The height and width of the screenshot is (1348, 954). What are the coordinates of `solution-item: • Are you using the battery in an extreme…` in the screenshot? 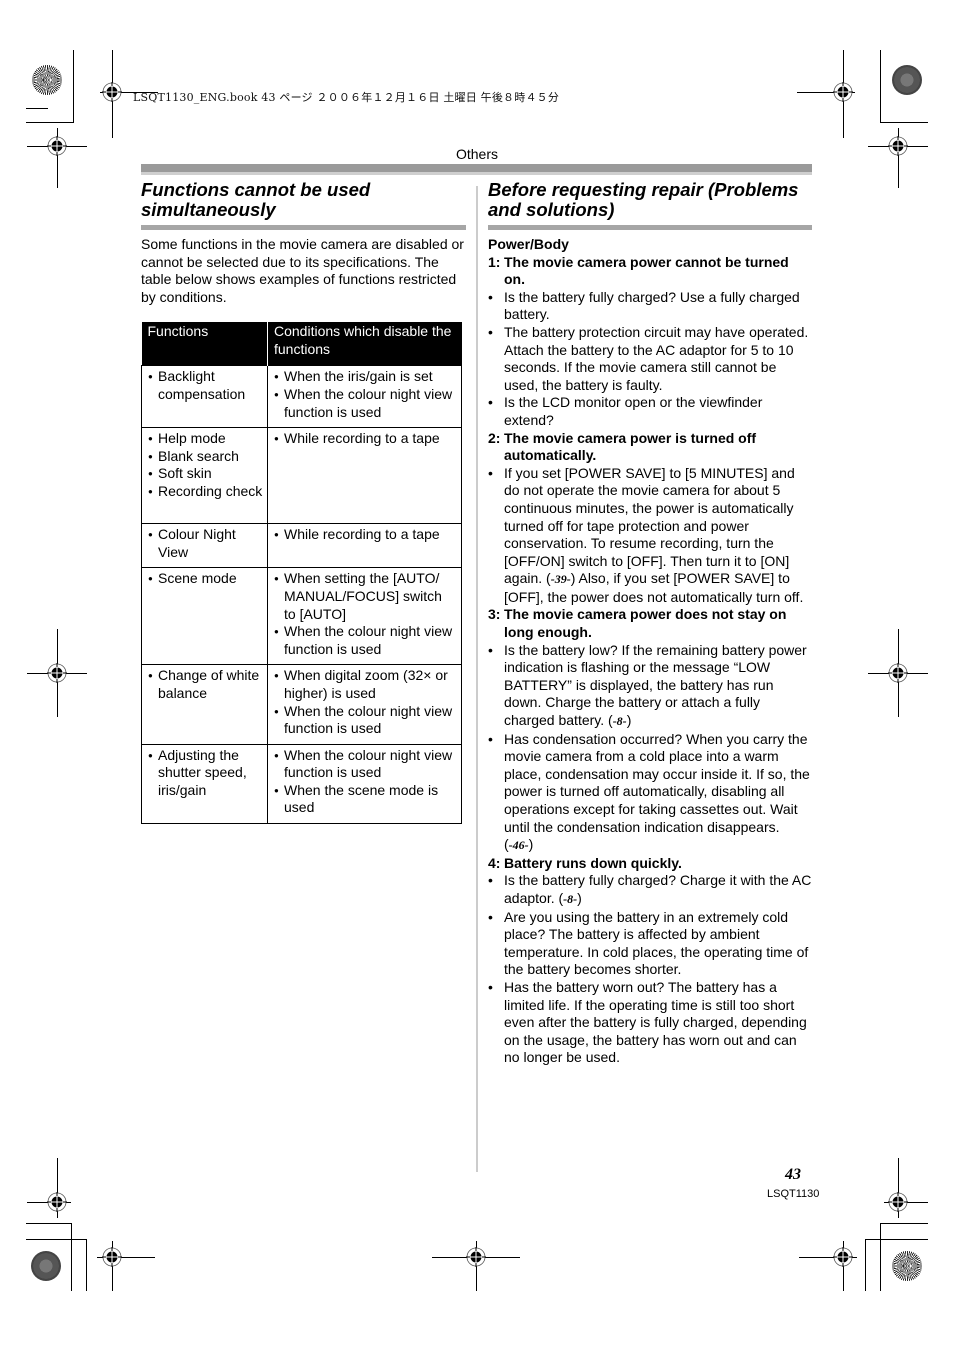 It's located at (650, 944).